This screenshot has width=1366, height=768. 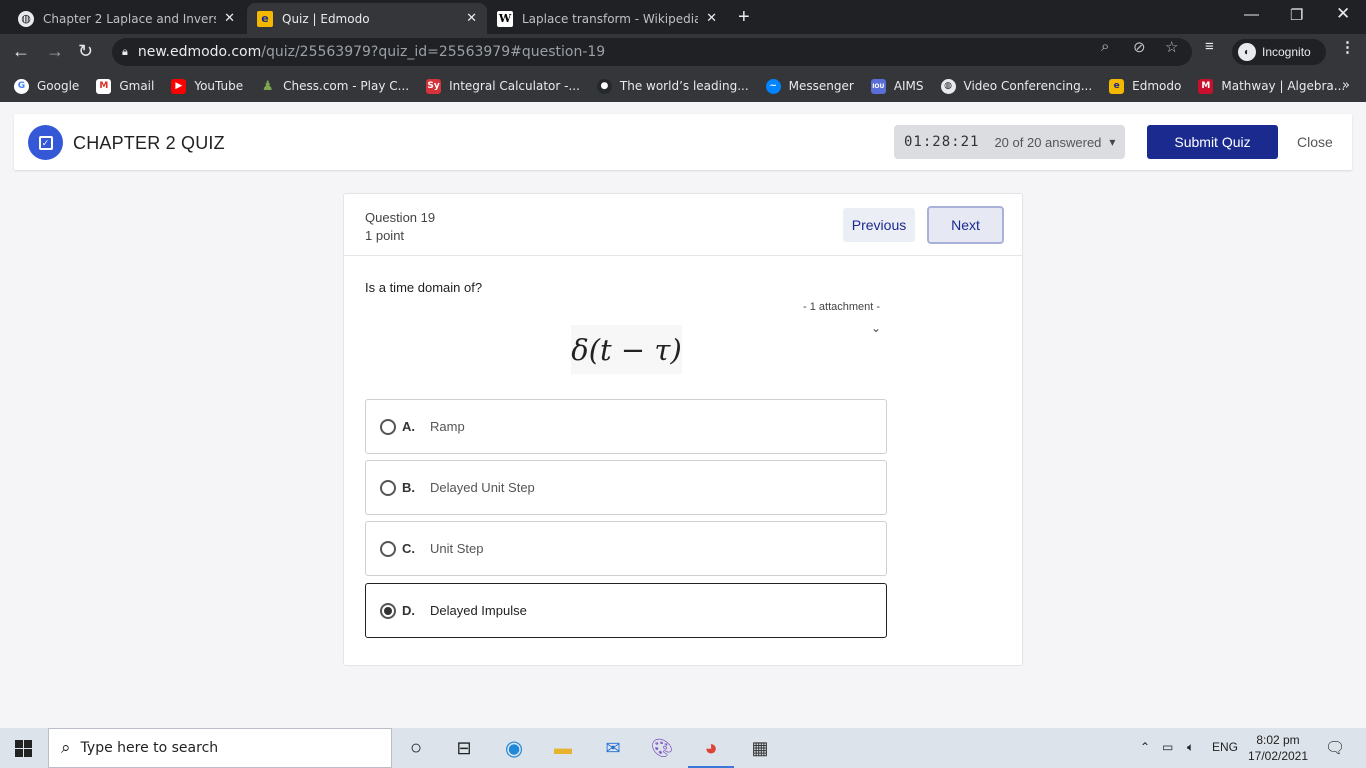 What do you see at coordinates (408, 548) in the screenshot?
I see `option-letter: C.` at bounding box center [408, 548].